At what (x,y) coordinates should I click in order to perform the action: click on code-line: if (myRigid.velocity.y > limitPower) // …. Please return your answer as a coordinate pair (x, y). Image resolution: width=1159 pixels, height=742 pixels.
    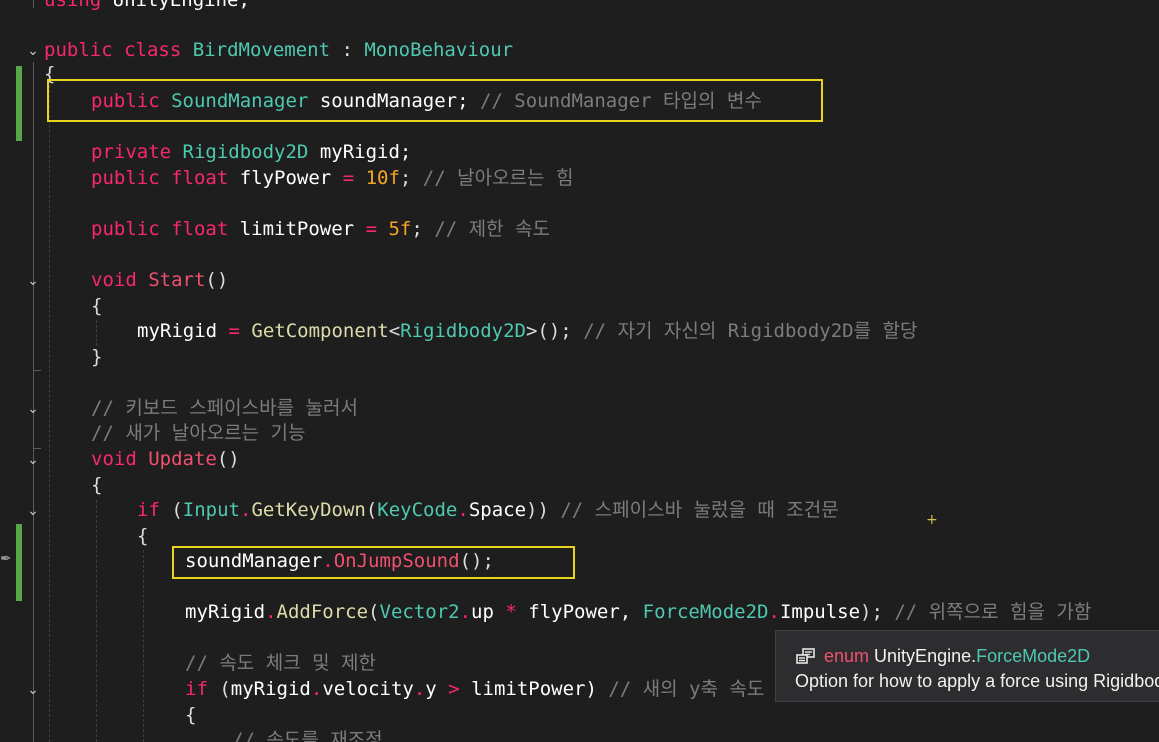
    Looking at the image, I should click on (474, 689).